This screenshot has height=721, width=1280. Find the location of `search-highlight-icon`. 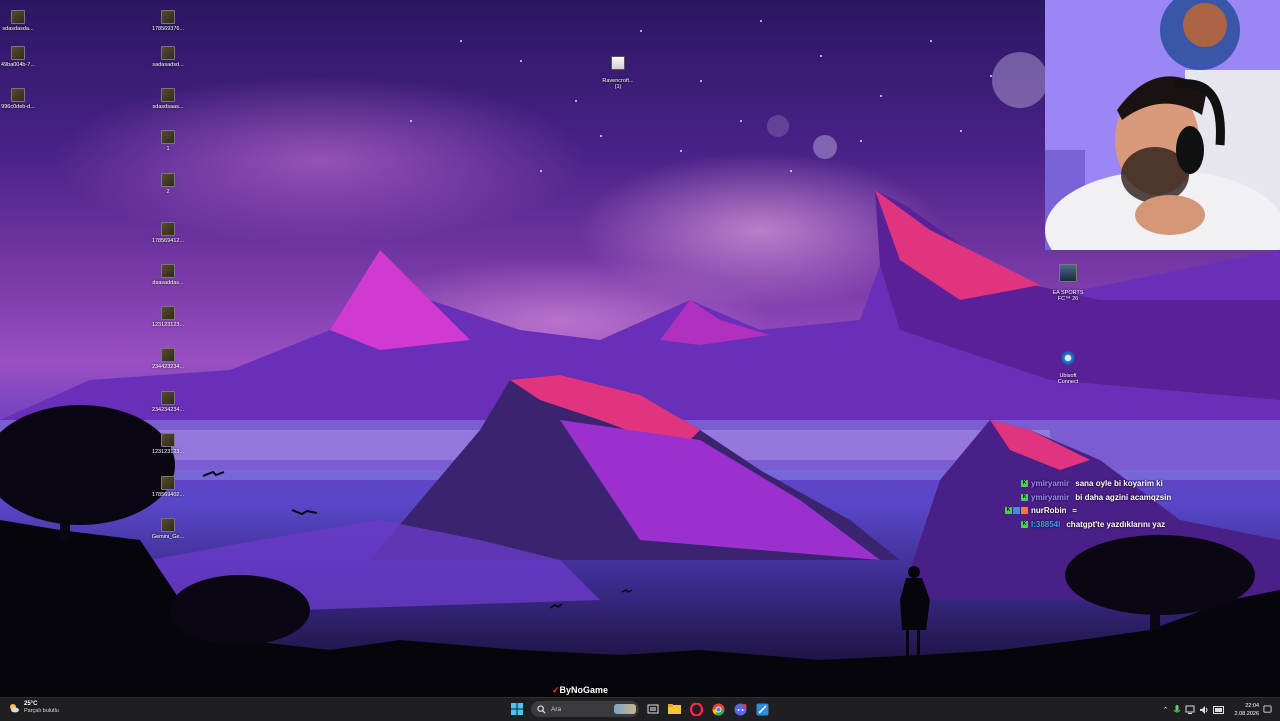

search-highlight-icon is located at coordinates (625, 709).